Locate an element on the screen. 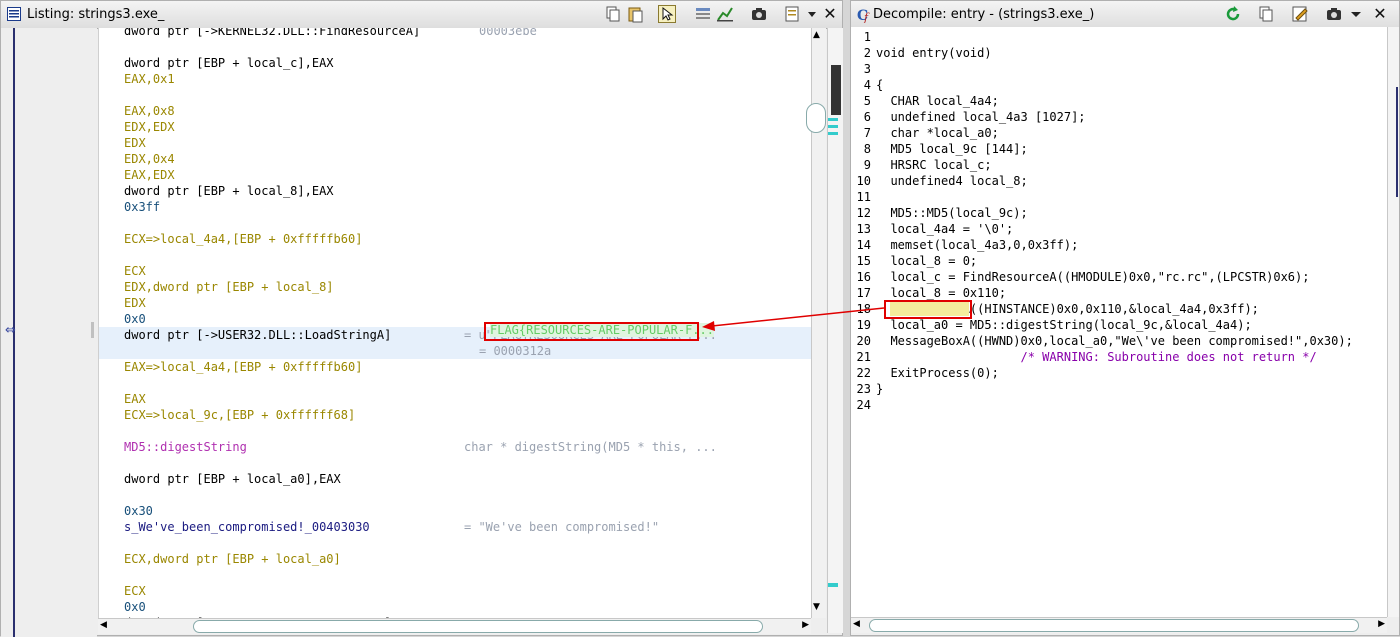  code-line: { is located at coordinates (879, 85).